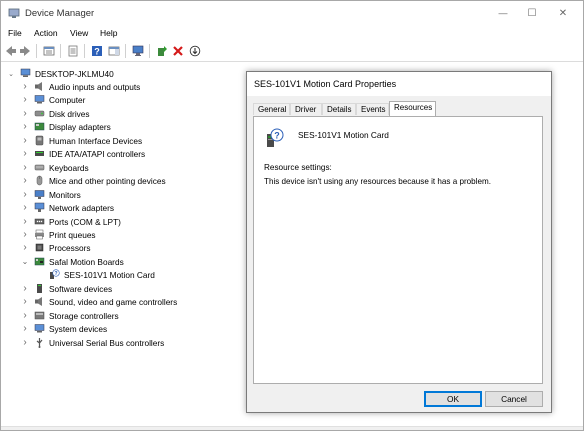 This screenshot has width=584, height=431. I want to click on tab-events: Events, so click(372, 109).